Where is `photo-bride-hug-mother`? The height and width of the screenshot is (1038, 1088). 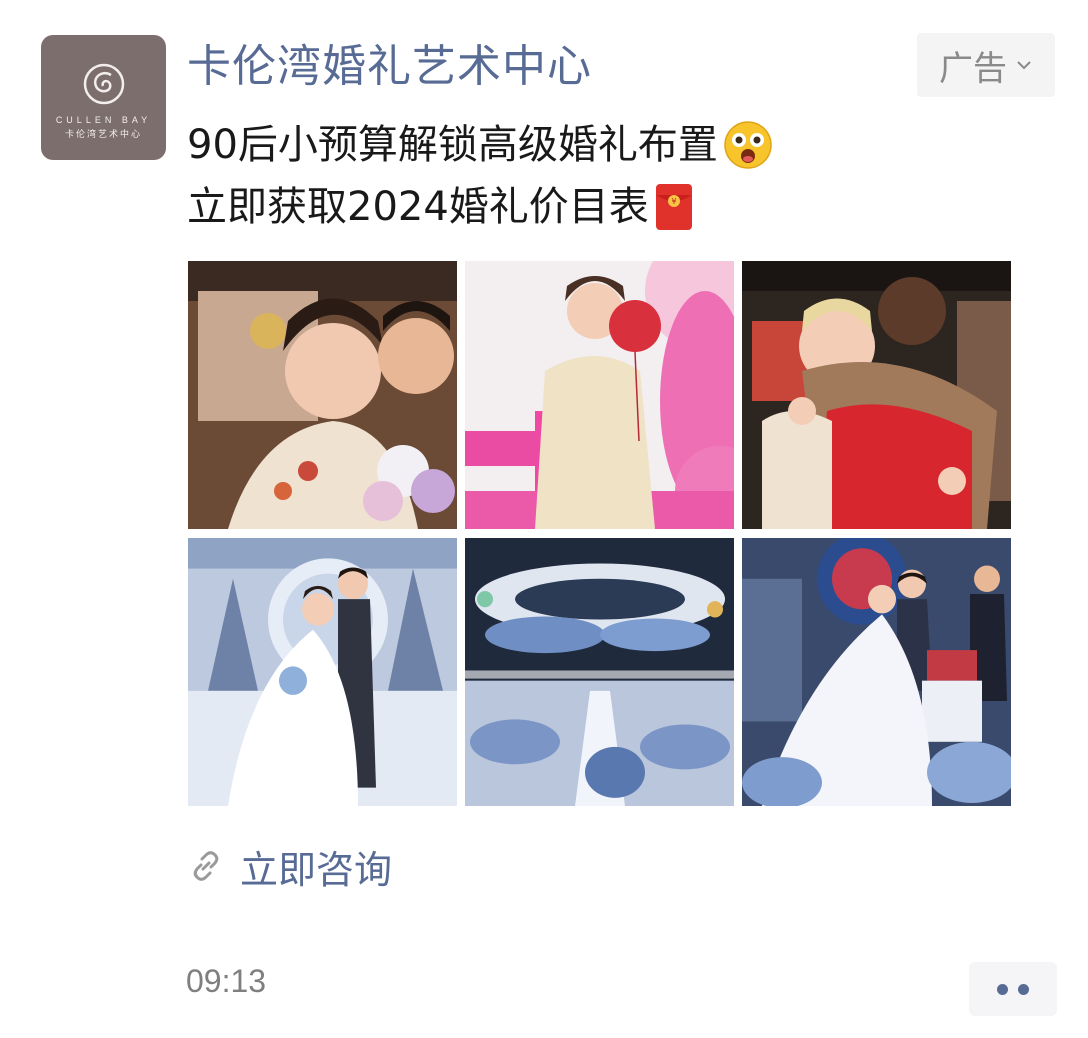
photo-bride-hug-mother is located at coordinates (876, 395).